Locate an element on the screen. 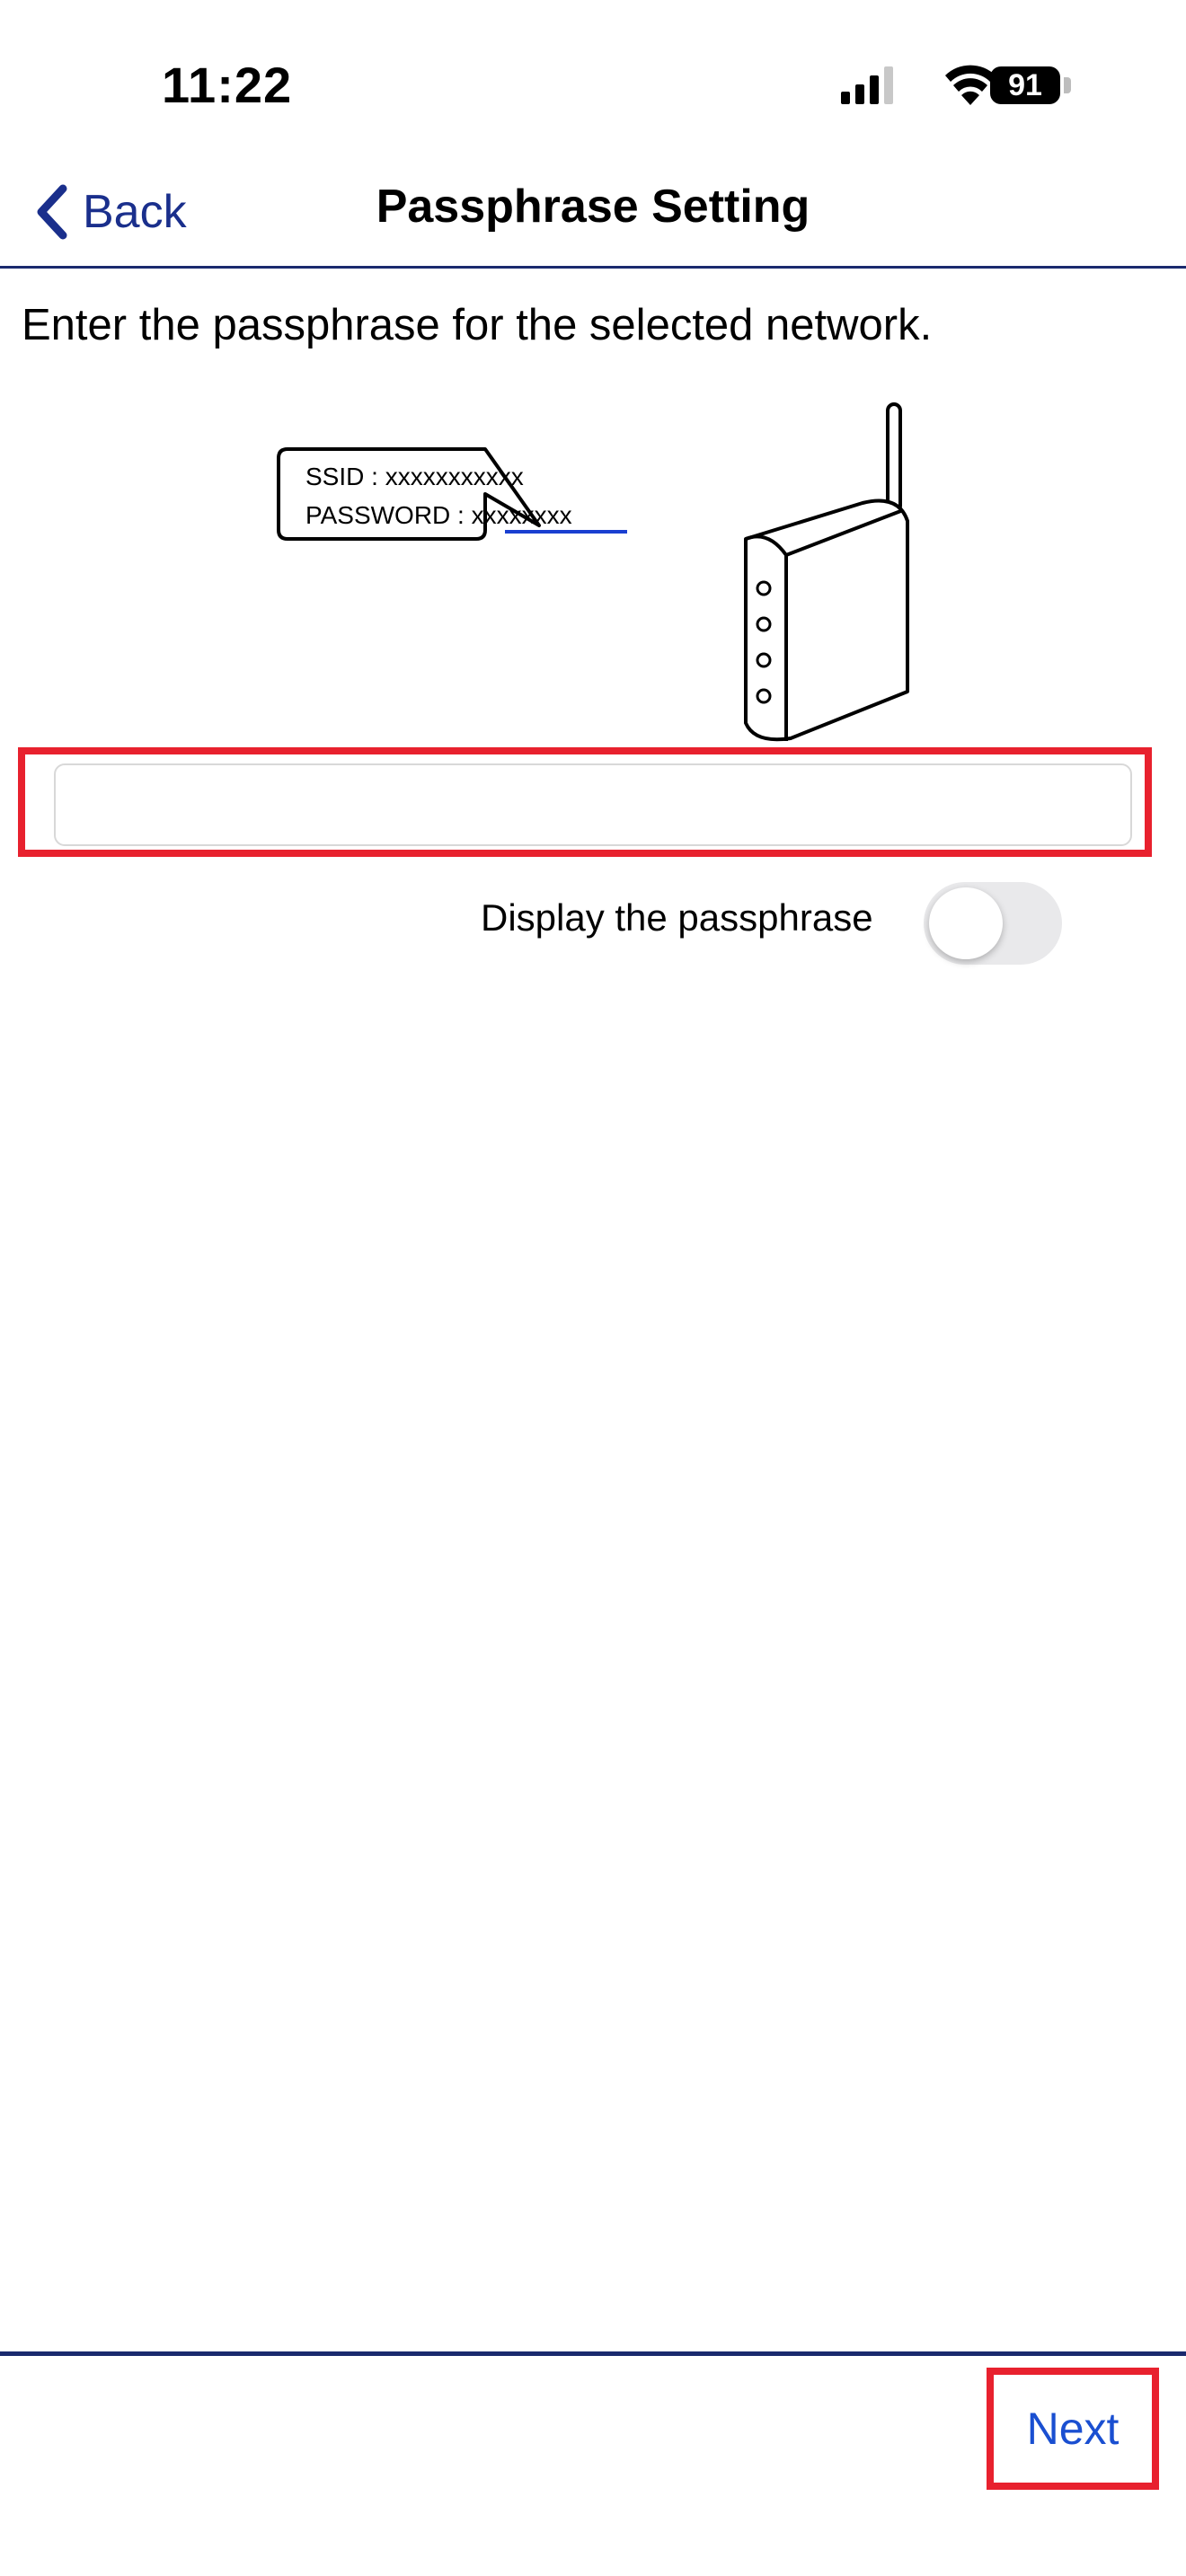 This screenshot has height=2576, width=1186. toggle-knob is located at coordinates (966, 923).